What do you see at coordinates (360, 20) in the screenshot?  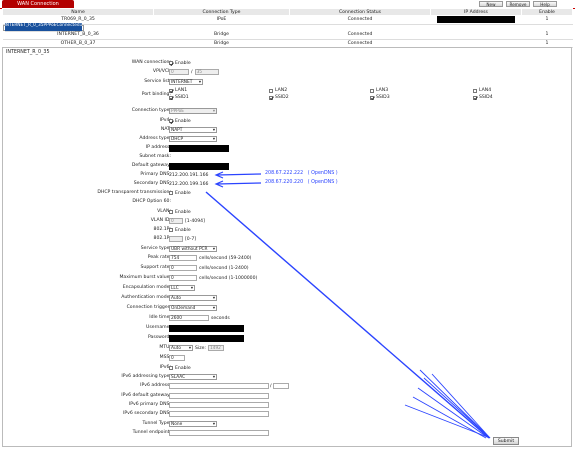 I see `cell-status: Connected` at bounding box center [360, 20].